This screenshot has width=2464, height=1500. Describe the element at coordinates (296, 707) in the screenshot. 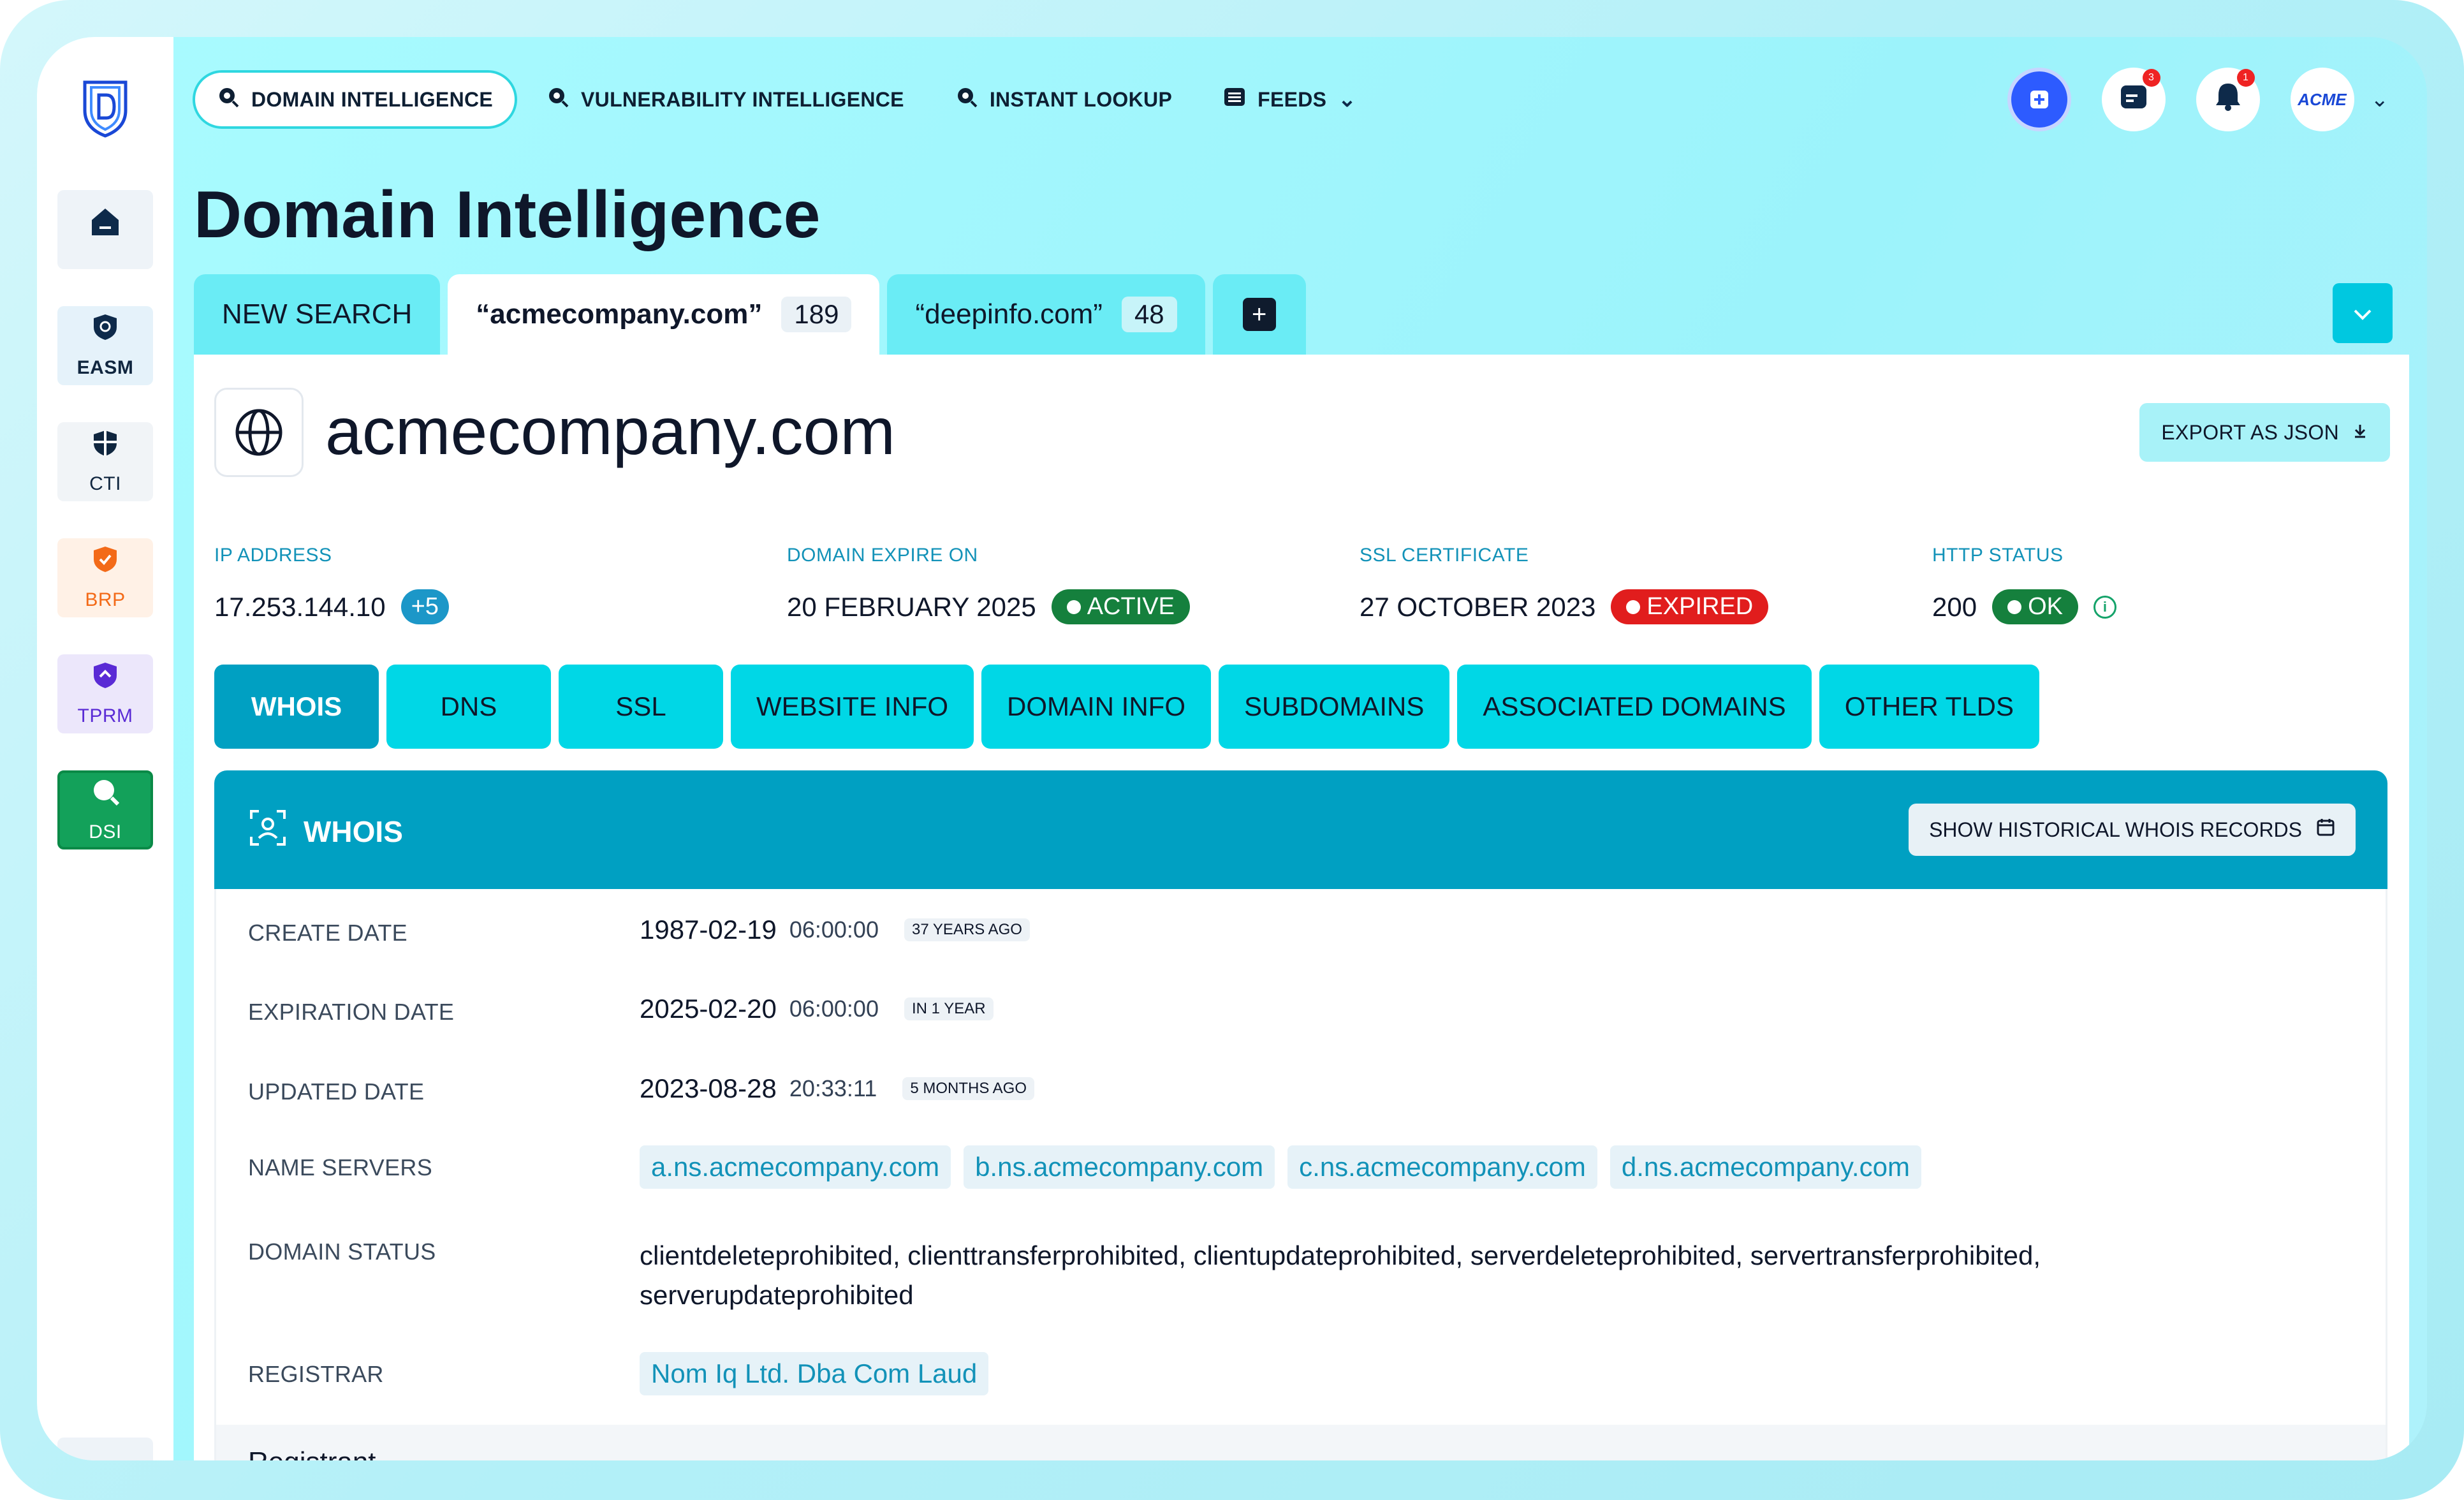

I see `tab-whois: WHOIS` at that location.